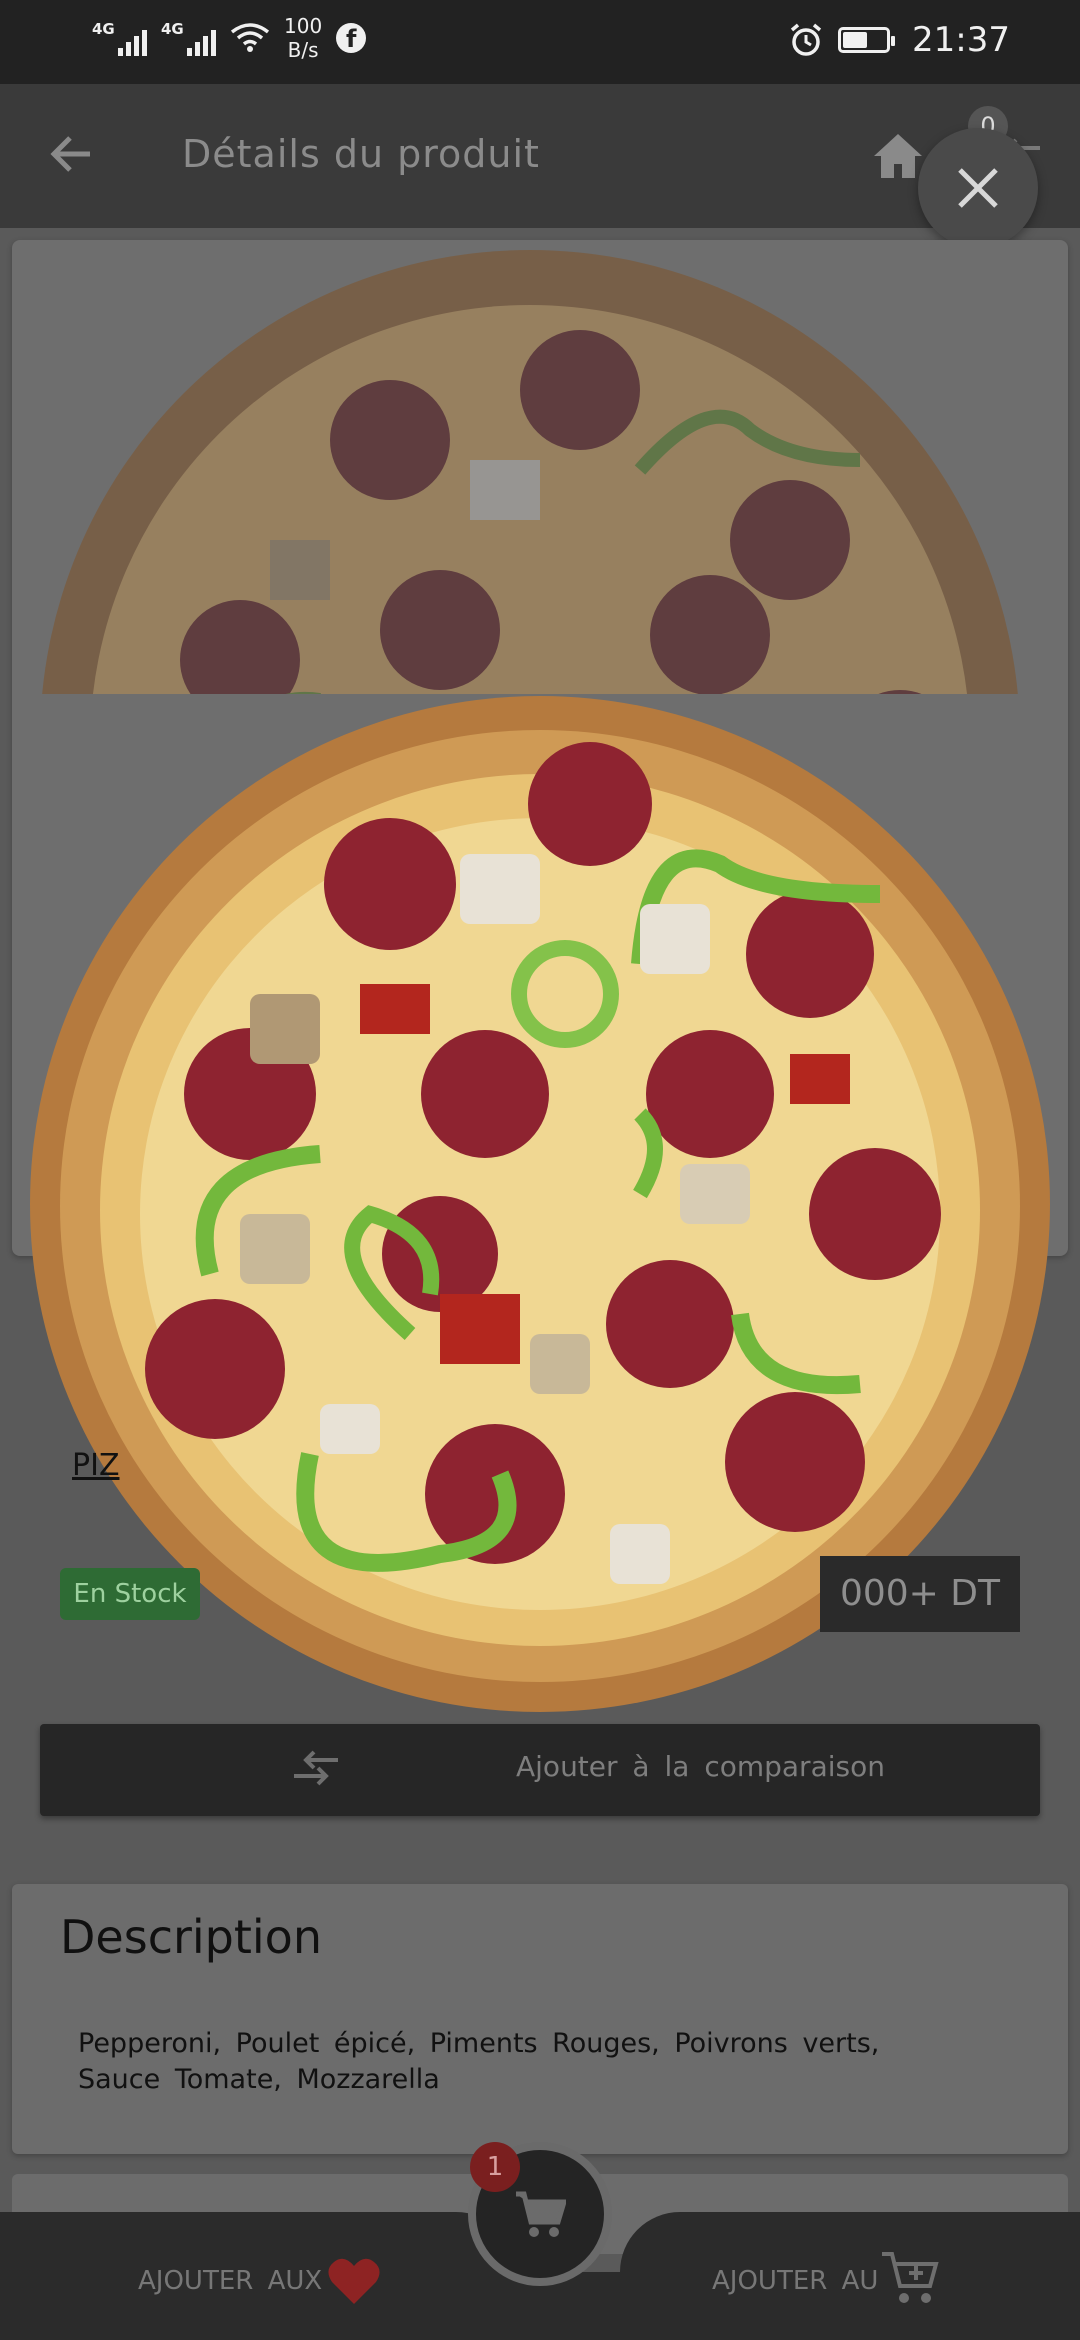 The height and width of the screenshot is (2340, 1080). What do you see at coordinates (72, 154) in the screenshot?
I see `back-arrow-icon` at bounding box center [72, 154].